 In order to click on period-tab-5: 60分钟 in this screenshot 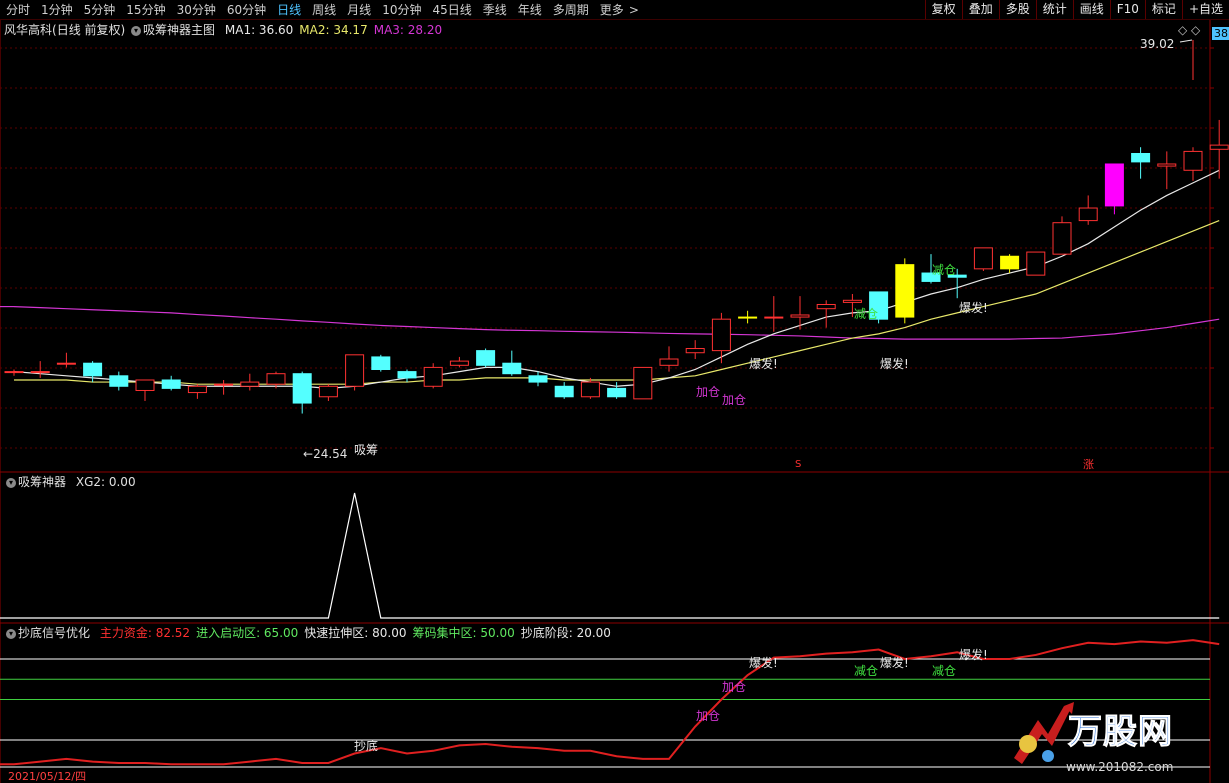, I will do `click(246, 10)`.